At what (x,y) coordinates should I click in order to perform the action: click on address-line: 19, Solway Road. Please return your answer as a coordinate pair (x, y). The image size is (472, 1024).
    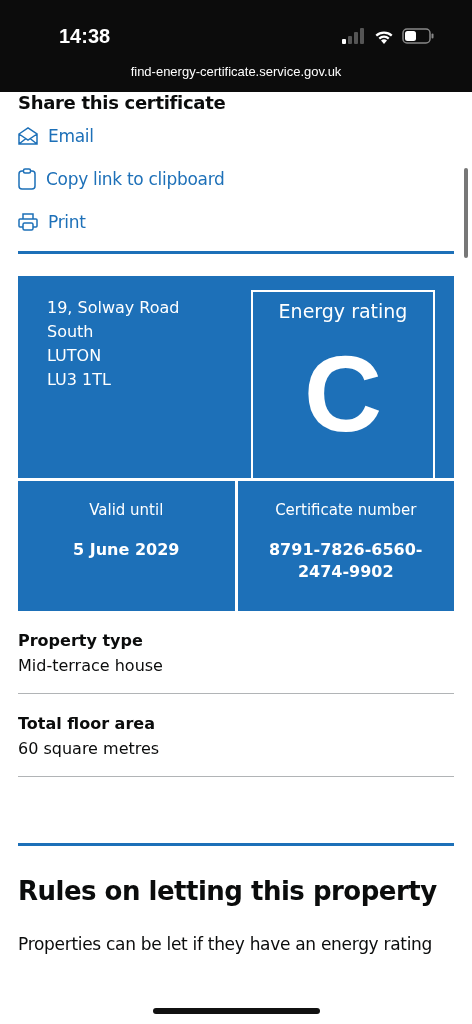
    Looking at the image, I should click on (113, 308).